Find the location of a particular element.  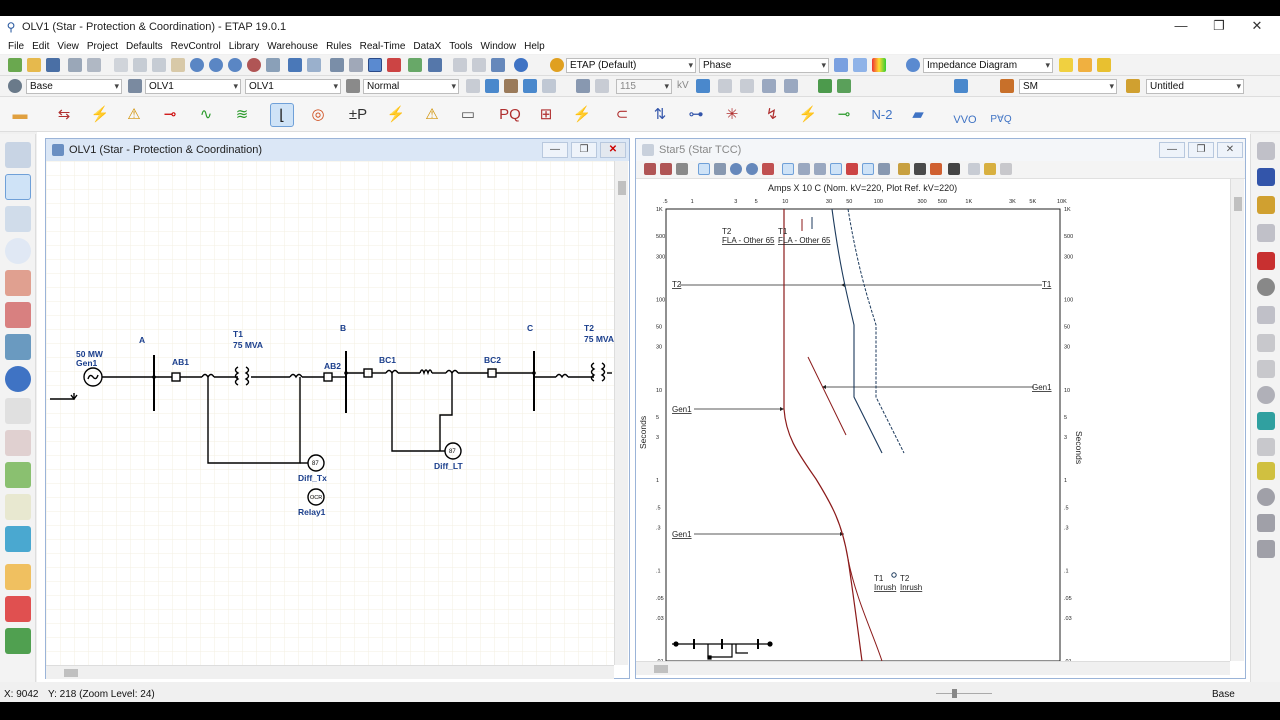

menu-real-time: Real-Time is located at coordinates (383, 46).